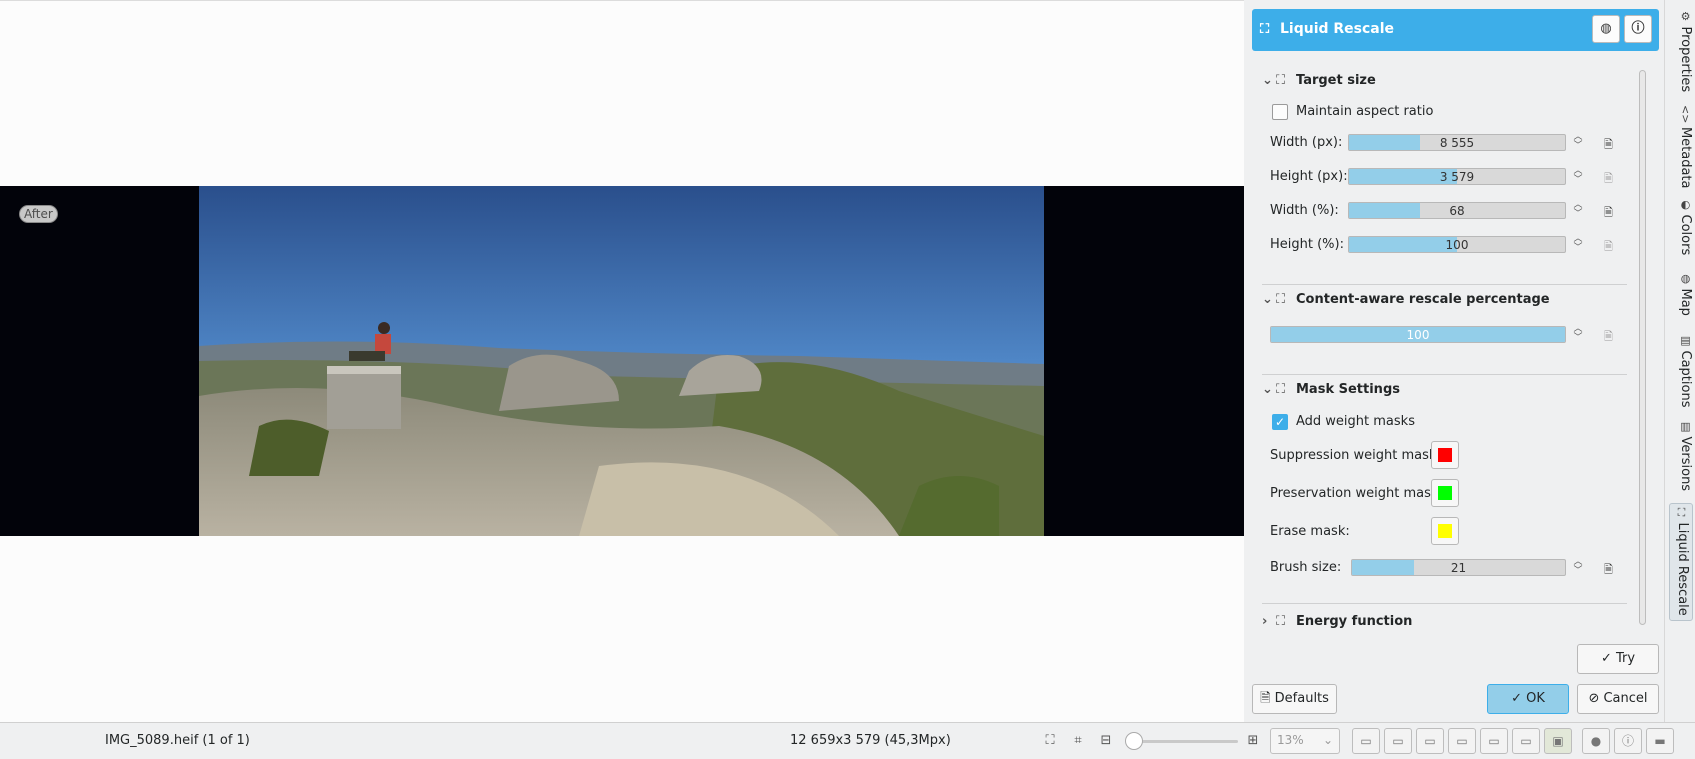 The height and width of the screenshot is (759, 1695). I want to click on height-pct-value: 100, so click(1457, 245).